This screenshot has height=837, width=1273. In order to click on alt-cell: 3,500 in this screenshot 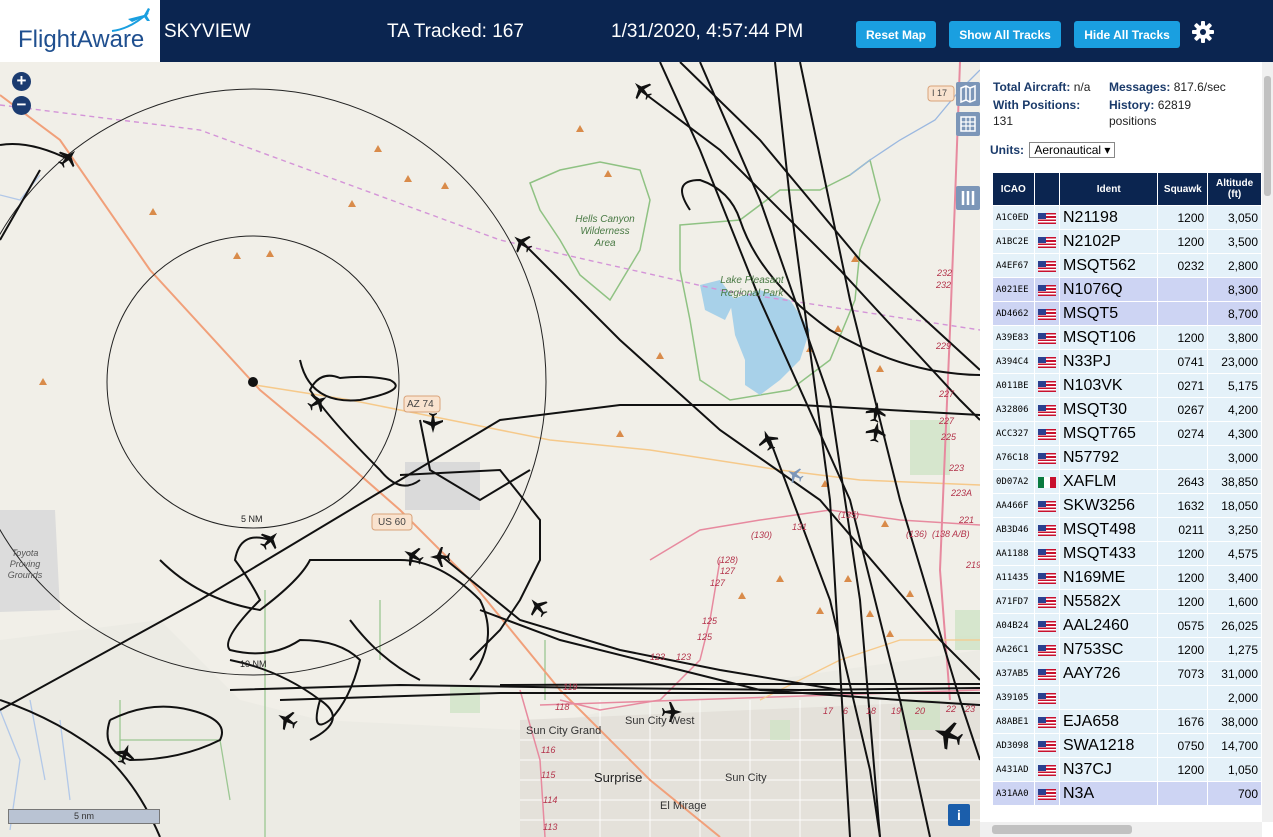, I will do `click(1234, 241)`.